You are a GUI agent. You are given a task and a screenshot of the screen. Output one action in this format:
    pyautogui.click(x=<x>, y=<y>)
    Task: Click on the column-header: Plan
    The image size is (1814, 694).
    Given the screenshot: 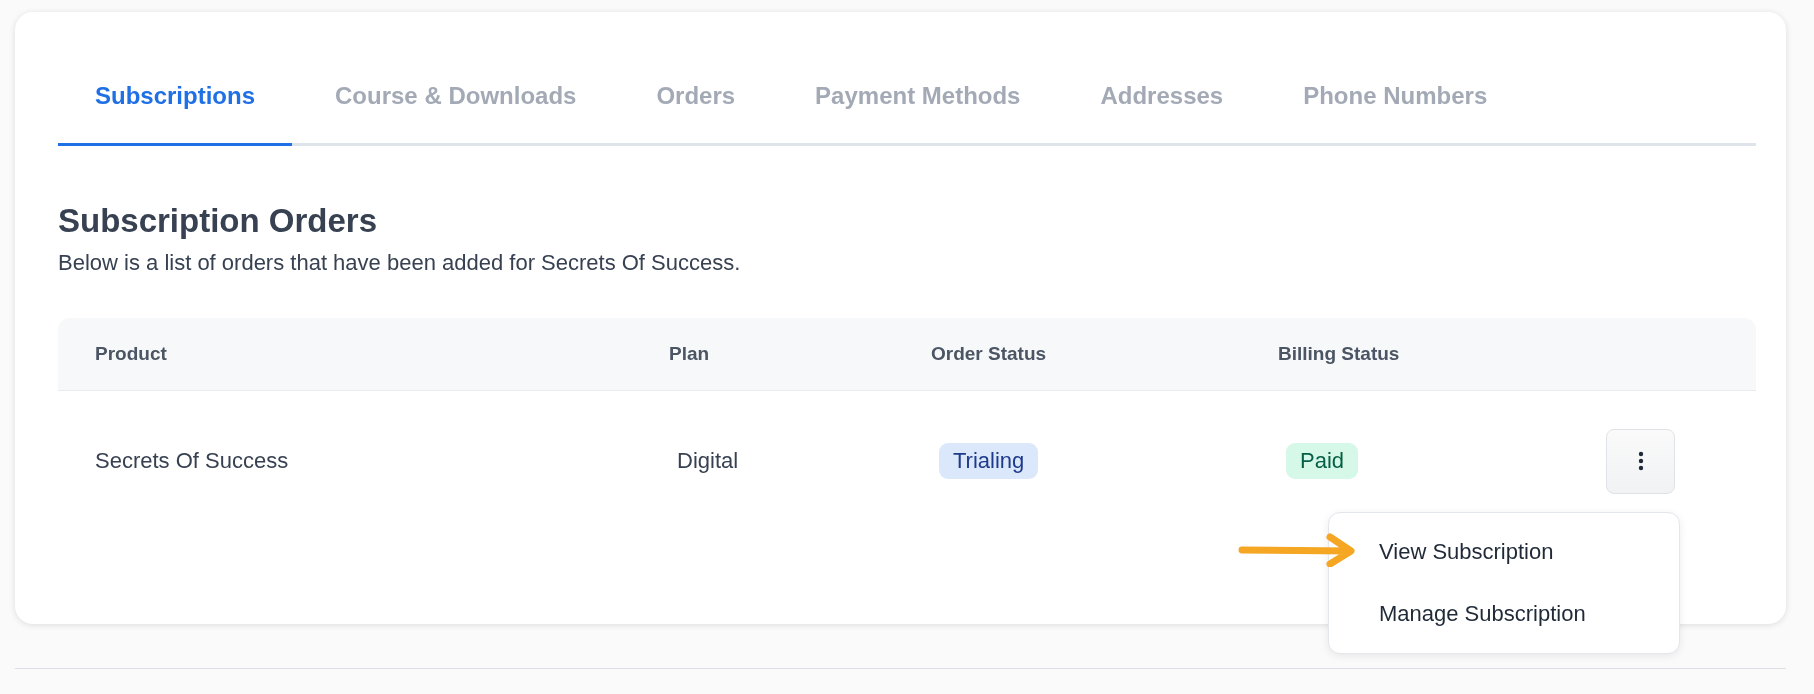 What is the action you would take?
    pyautogui.click(x=690, y=354)
    